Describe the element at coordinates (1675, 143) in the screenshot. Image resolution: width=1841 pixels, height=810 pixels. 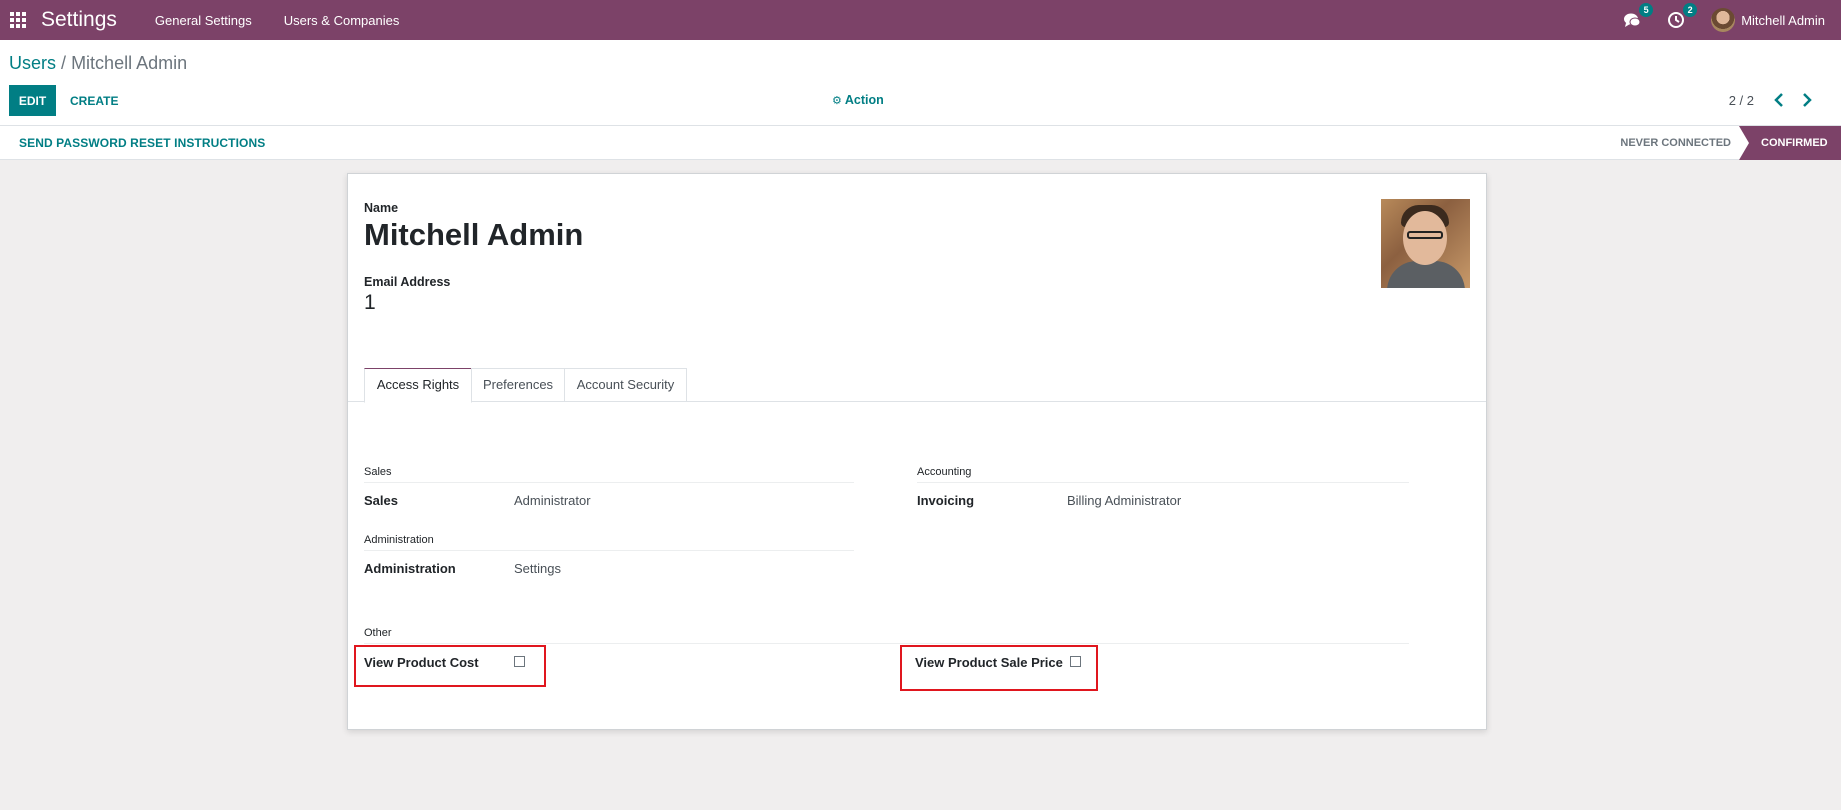
I see `stage-never-connected: NEVER CONNECTED` at that location.